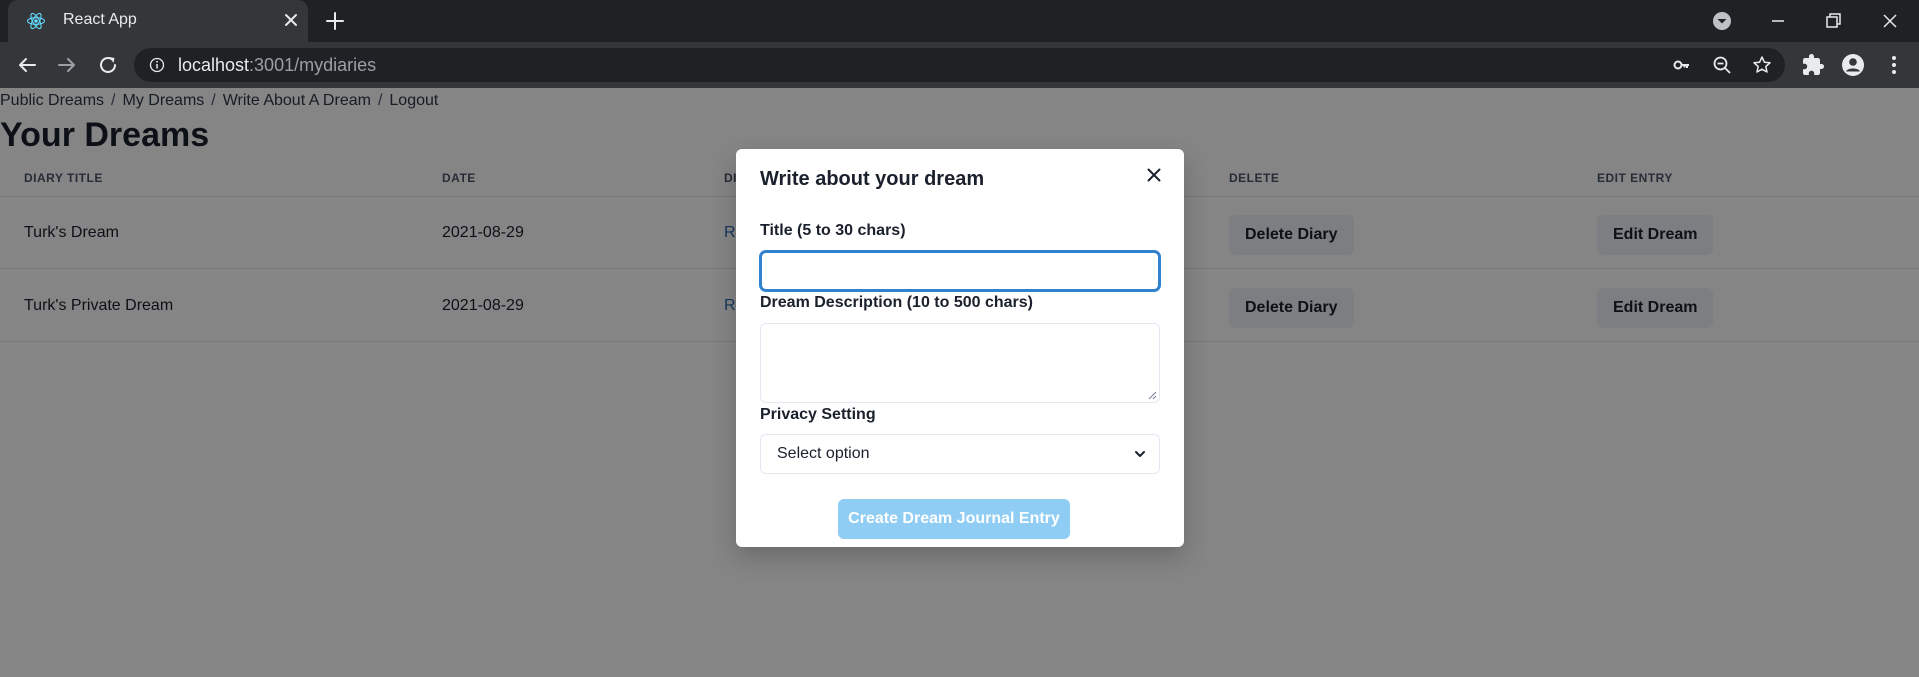 The width and height of the screenshot is (1919, 677). What do you see at coordinates (67, 65) in the screenshot?
I see `forward-arrow-icon` at bounding box center [67, 65].